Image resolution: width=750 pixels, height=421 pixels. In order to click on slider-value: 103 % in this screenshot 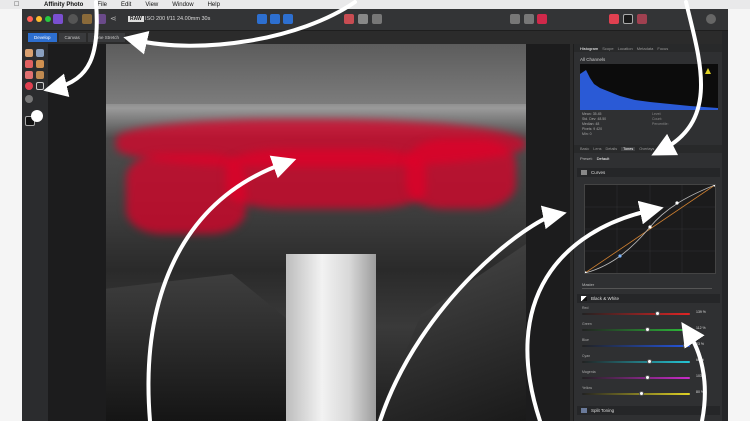, I will do `click(701, 376)`.